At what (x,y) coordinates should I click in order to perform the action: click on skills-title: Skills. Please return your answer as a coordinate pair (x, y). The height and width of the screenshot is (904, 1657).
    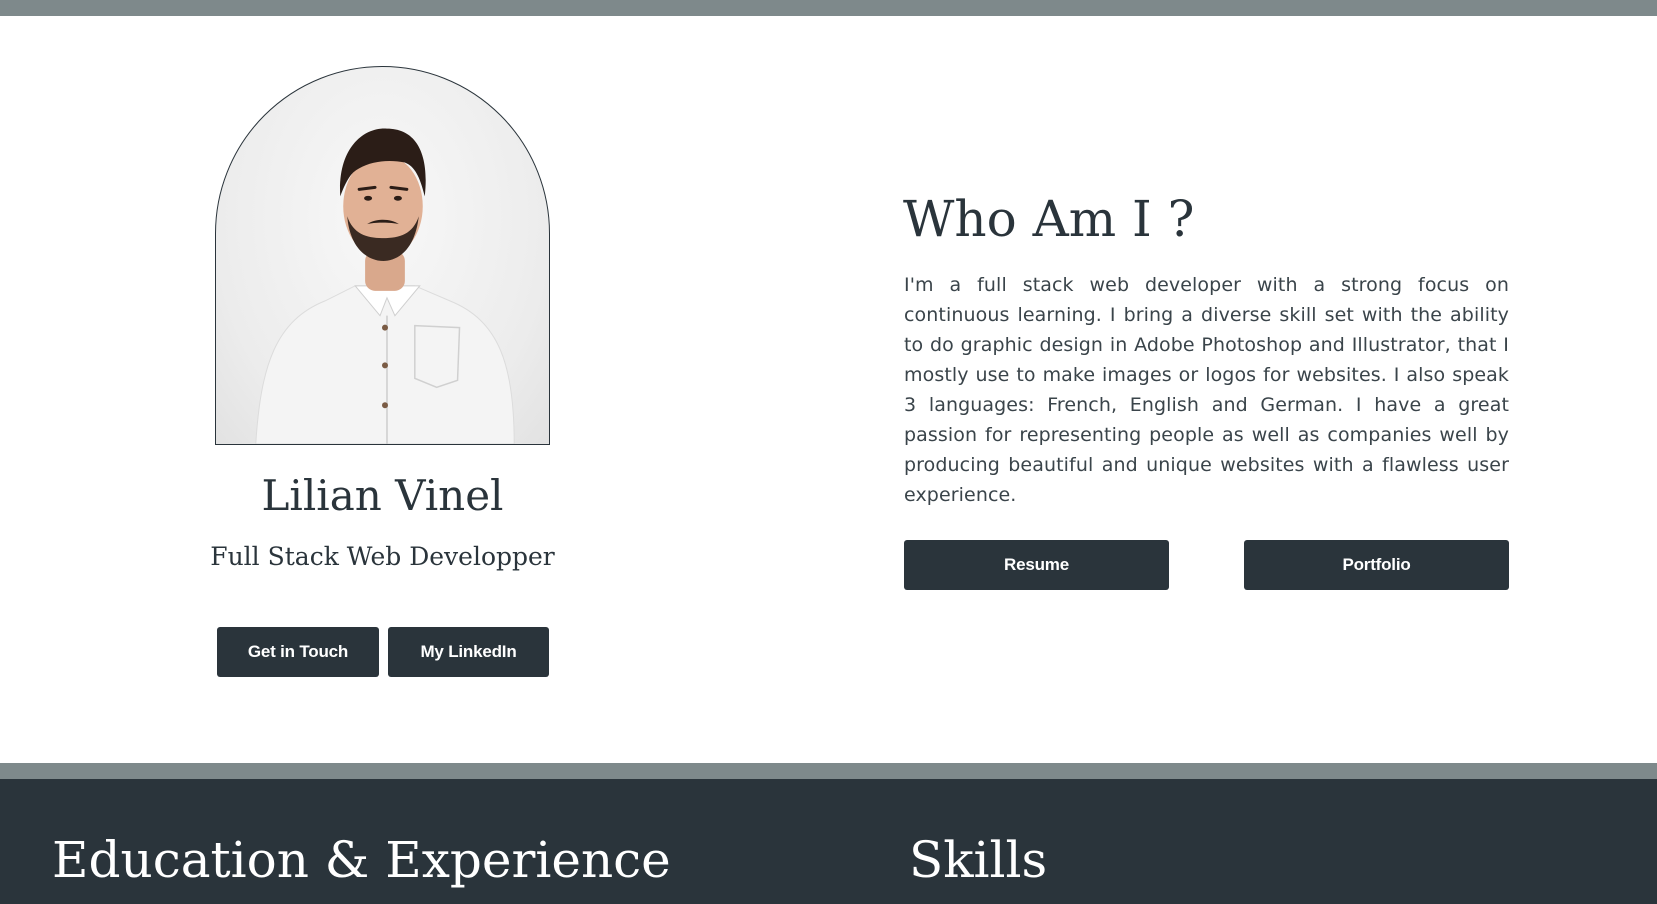
    Looking at the image, I should click on (978, 860).